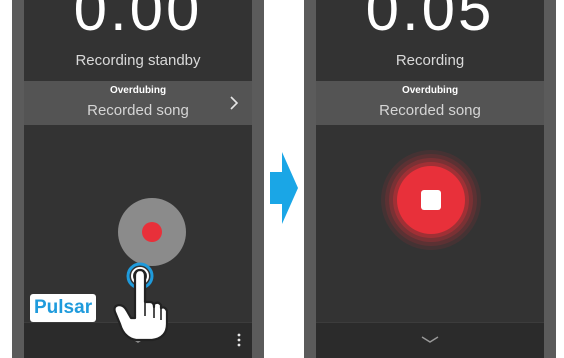 This screenshot has width=564, height=358. Describe the element at coordinates (140, 302) in the screenshot. I see `hand-tap-icon` at that location.